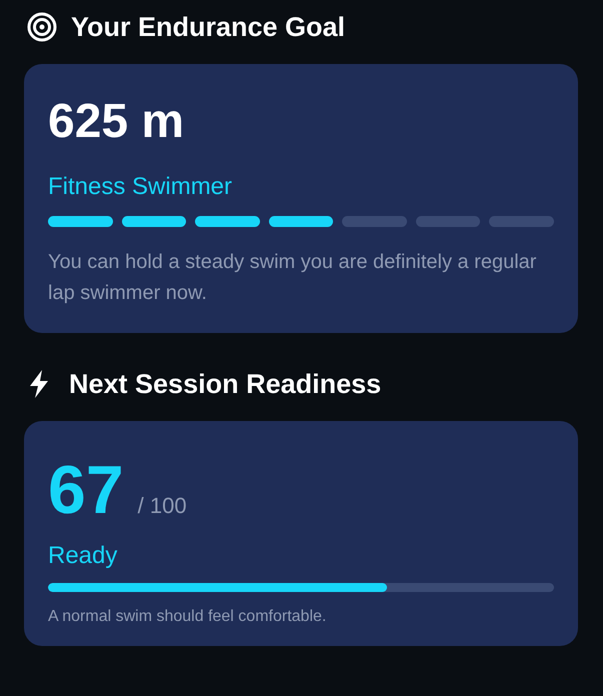 Image resolution: width=603 pixels, height=696 pixels. Describe the element at coordinates (39, 384) in the screenshot. I see `lightning-icon` at that location.